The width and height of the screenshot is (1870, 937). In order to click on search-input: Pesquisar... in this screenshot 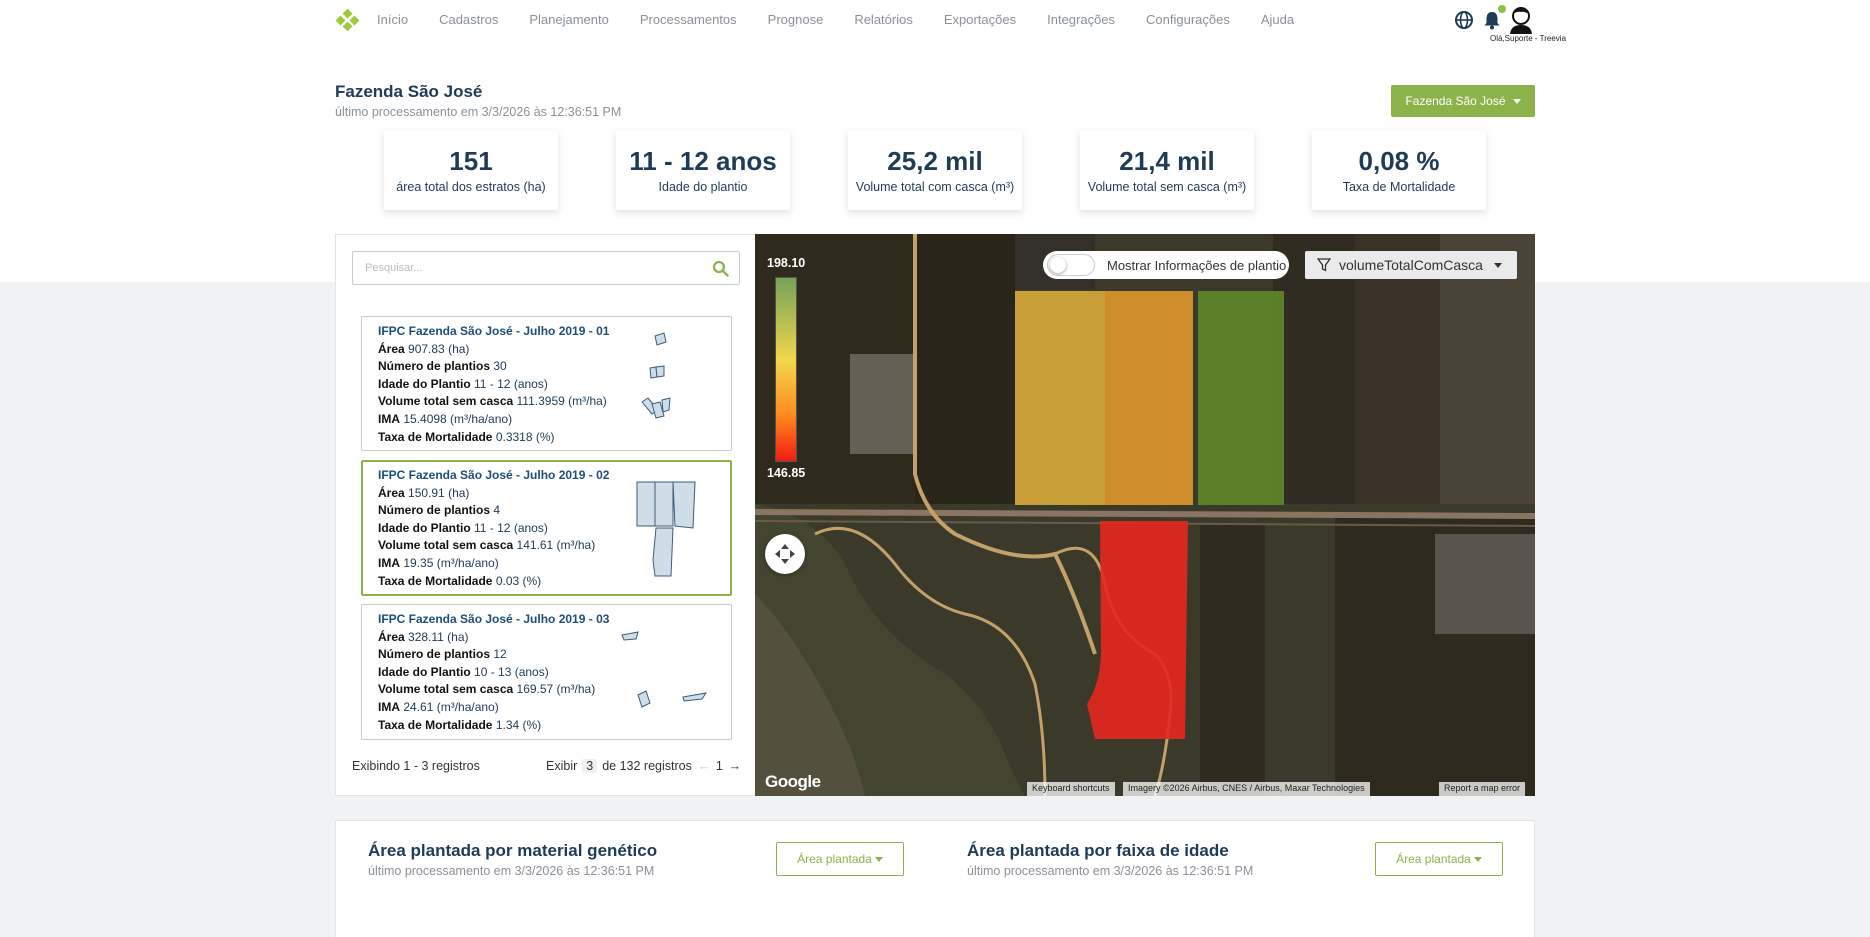, I will do `click(546, 268)`.